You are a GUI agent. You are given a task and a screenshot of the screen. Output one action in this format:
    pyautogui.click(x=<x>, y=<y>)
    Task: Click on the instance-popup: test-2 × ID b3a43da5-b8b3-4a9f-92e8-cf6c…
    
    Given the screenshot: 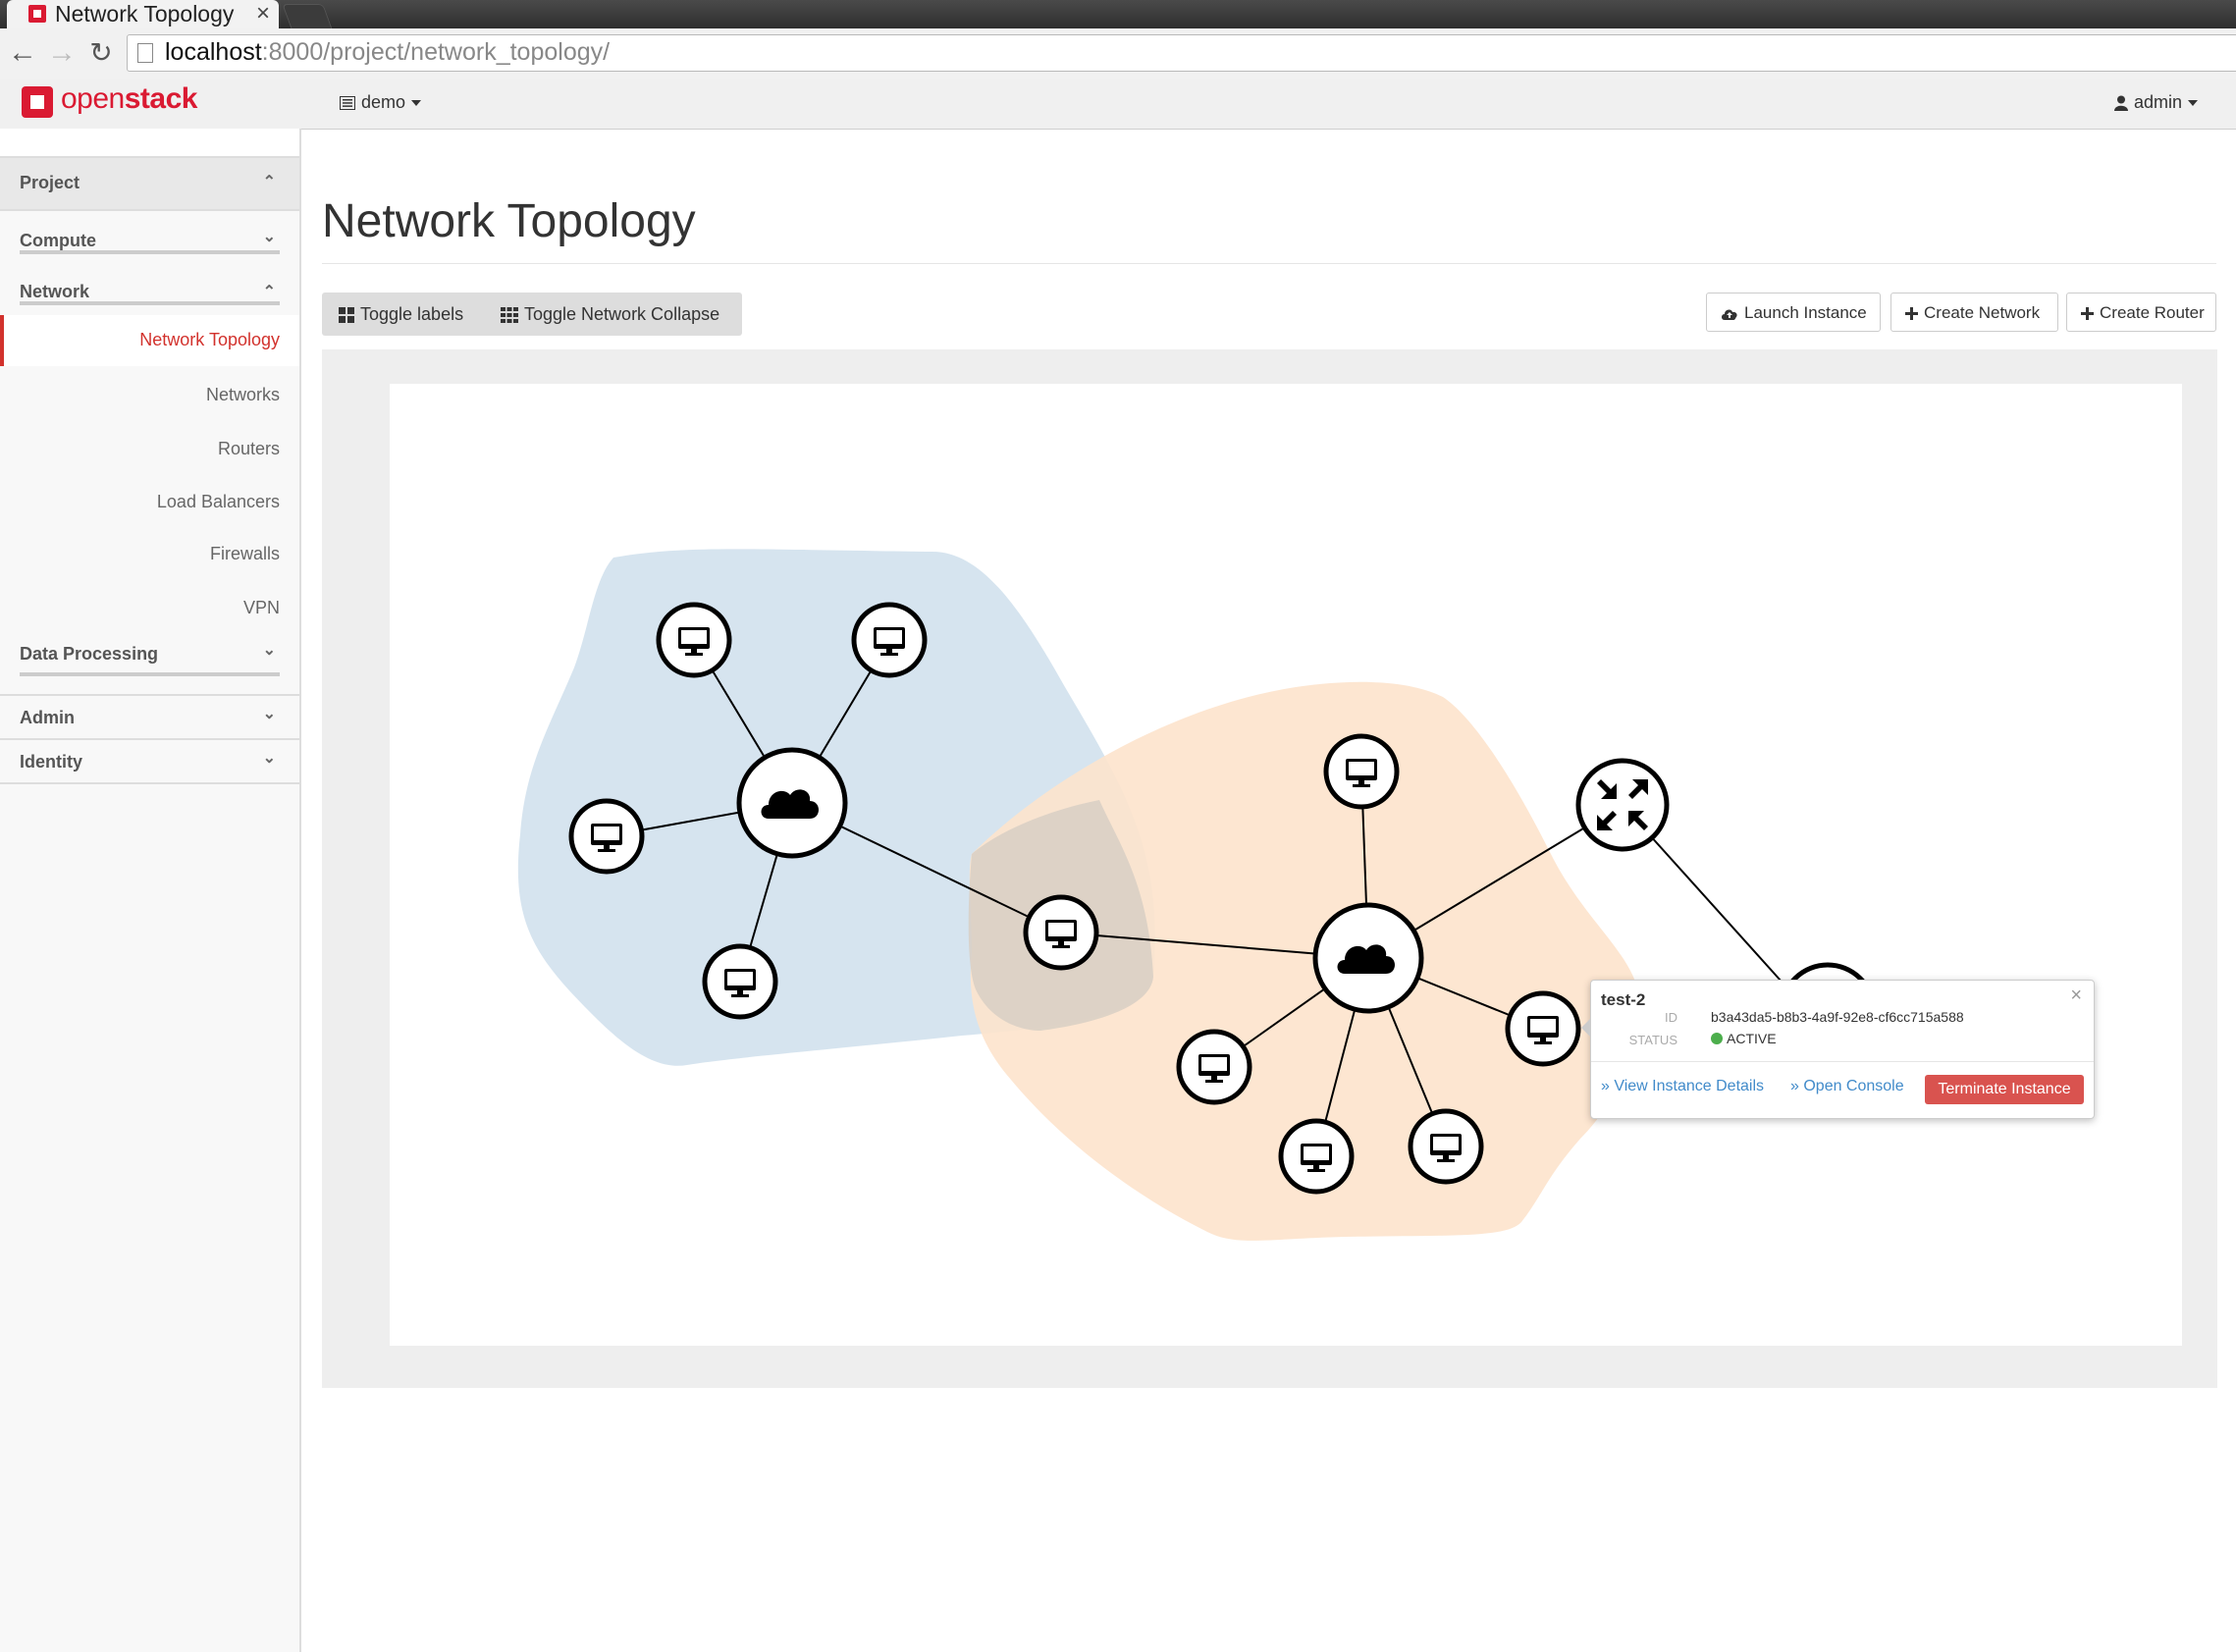 What is the action you would take?
    pyautogui.click(x=1838, y=1049)
    